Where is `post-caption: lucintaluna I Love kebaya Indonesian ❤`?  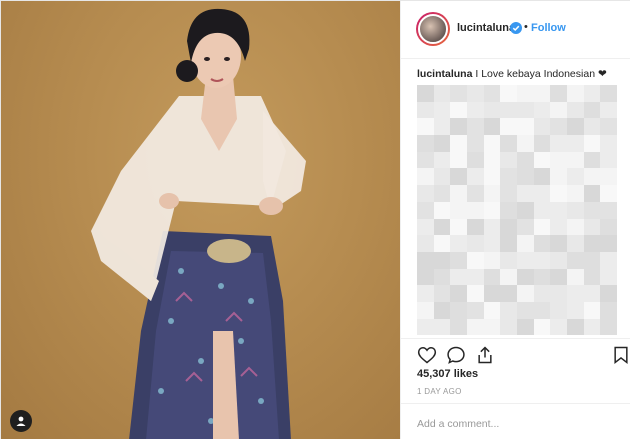
post-caption: lucintaluna I Love kebaya Indonesian ❤ is located at coordinates (512, 74).